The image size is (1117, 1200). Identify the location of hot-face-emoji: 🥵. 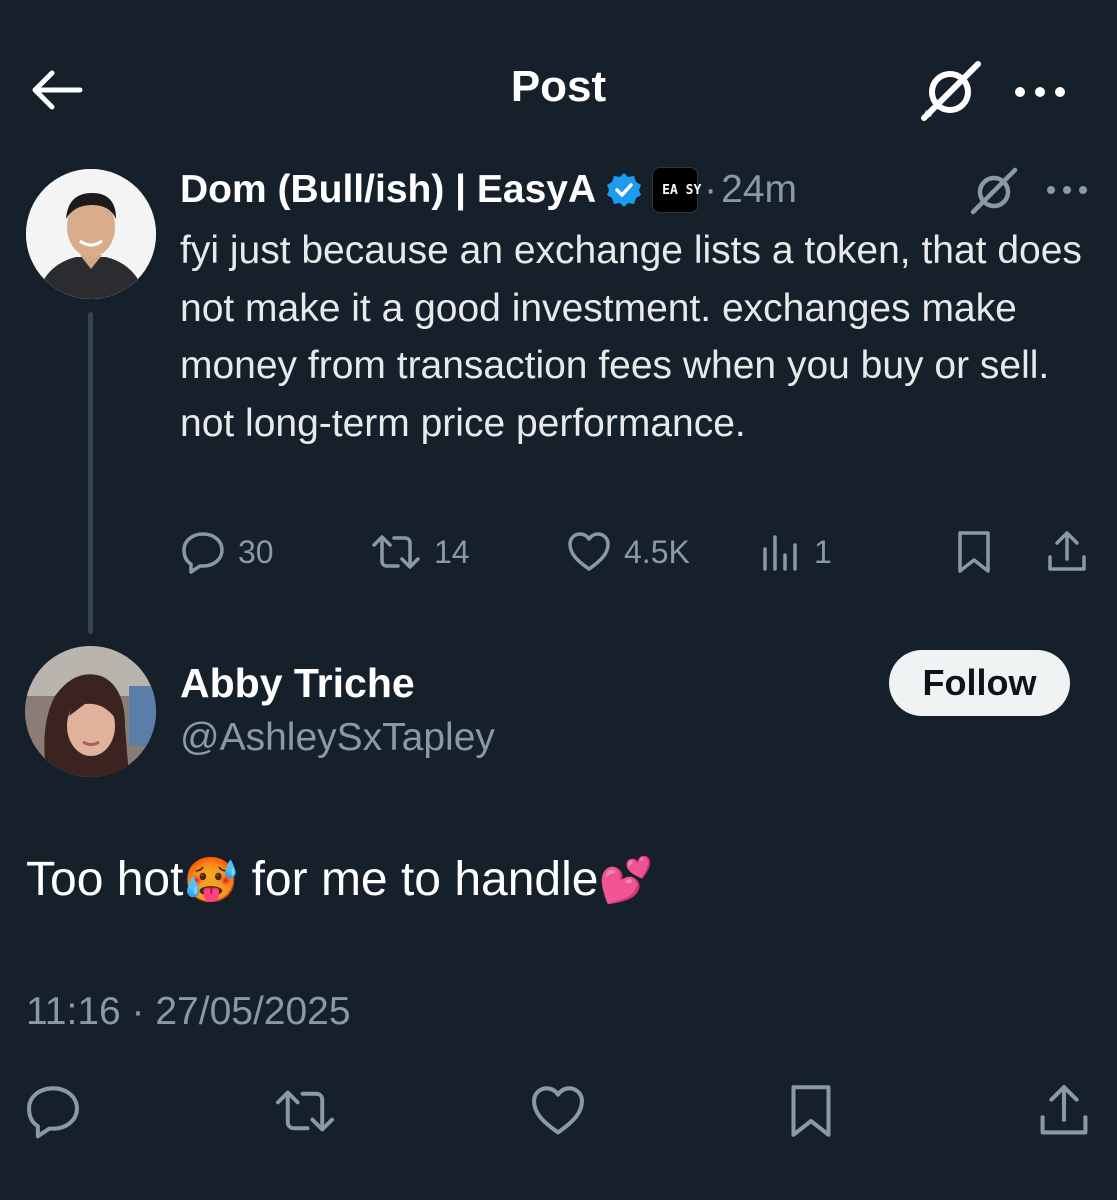
(211, 880).